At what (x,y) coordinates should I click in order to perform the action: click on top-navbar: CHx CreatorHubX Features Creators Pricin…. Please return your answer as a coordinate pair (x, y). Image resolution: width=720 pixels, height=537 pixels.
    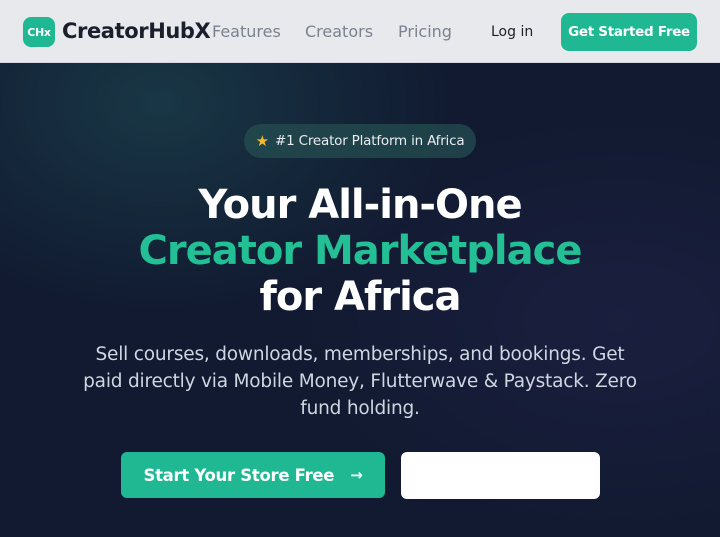
    Looking at the image, I should click on (360, 31).